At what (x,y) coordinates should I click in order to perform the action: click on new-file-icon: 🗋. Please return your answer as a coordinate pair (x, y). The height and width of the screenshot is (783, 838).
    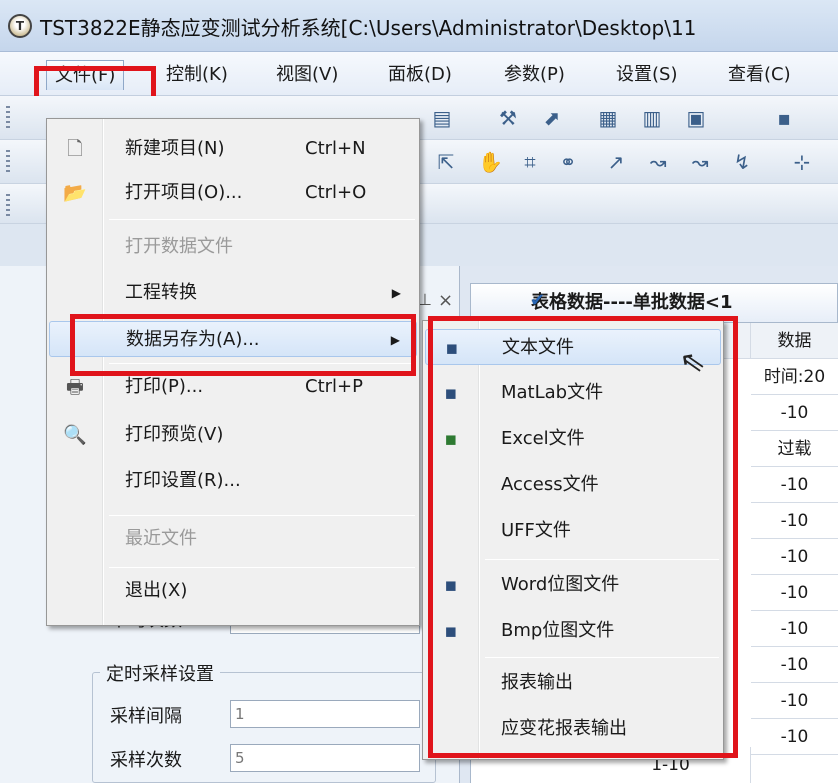
    Looking at the image, I should click on (75, 149).